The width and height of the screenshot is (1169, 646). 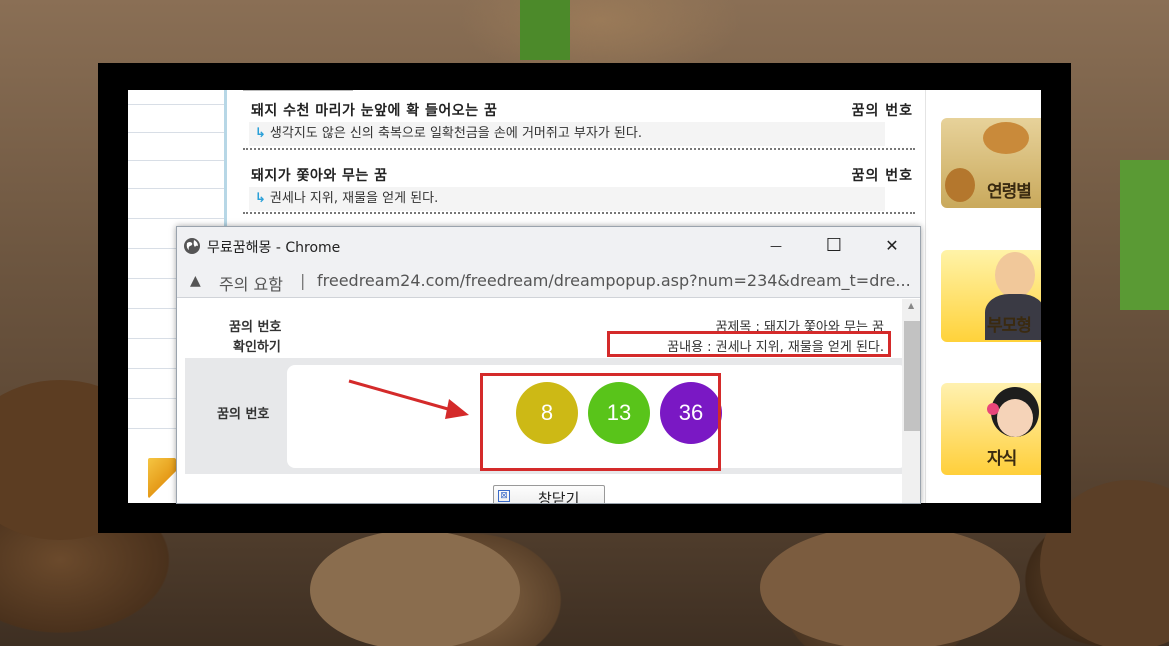 What do you see at coordinates (408, 399) in the screenshot?
I see `red-arrow-icon` at bounding box center [408, 399].